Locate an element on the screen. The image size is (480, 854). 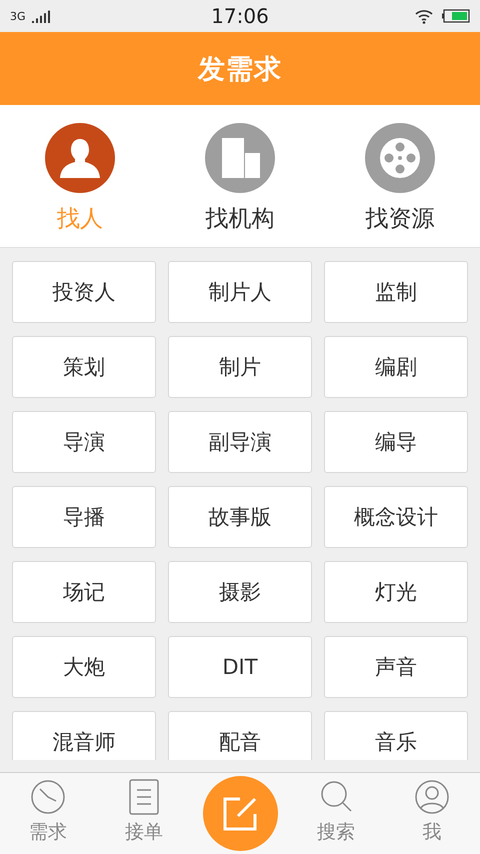
role-button: 策划 is located at coordinates (84, 367).